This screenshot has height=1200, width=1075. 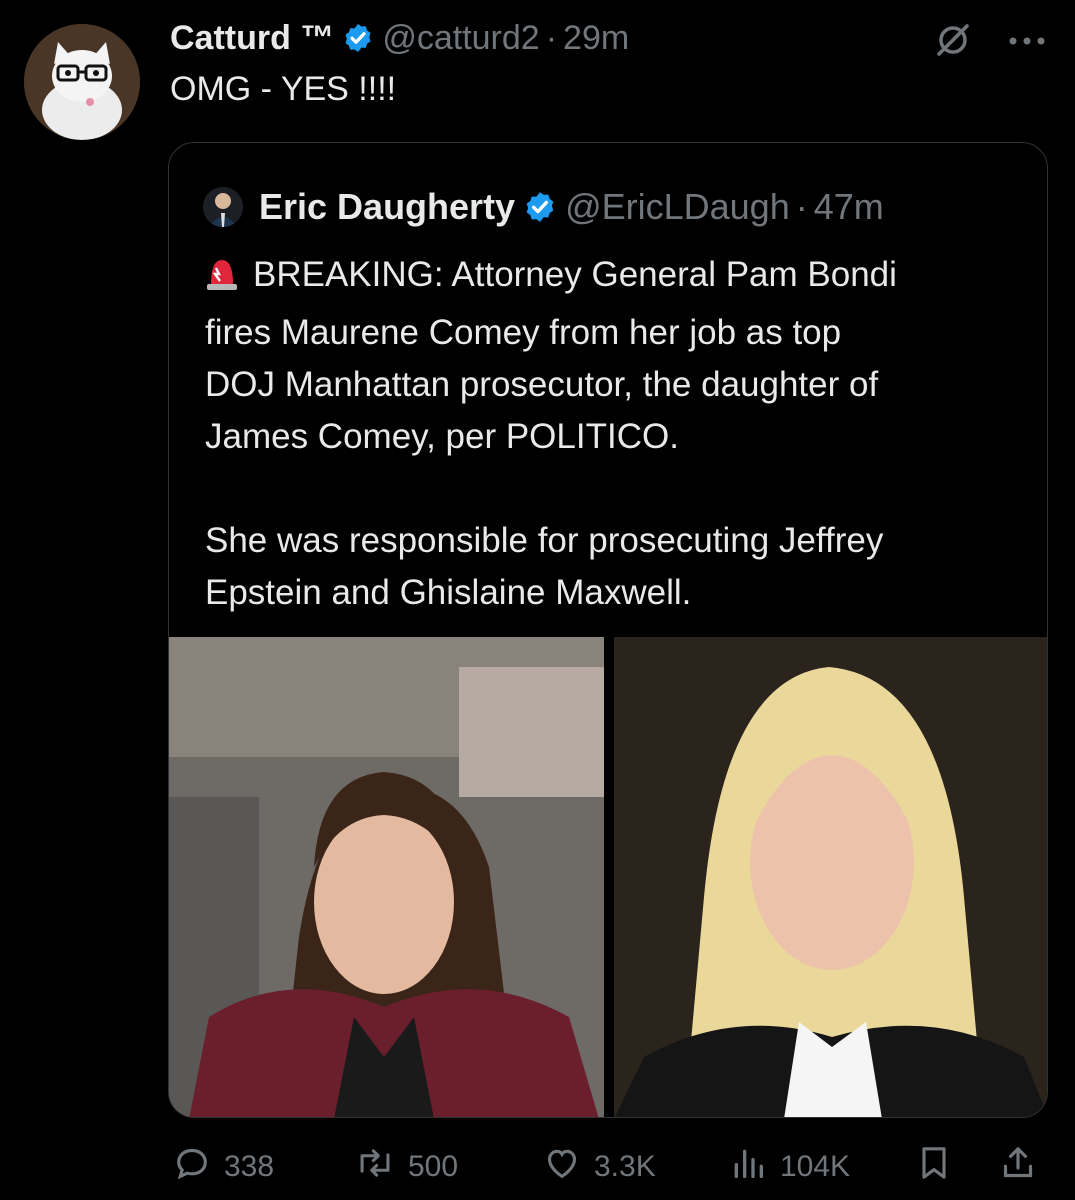 I want to click on bookmark-icon, so click(x=934, y=1167).